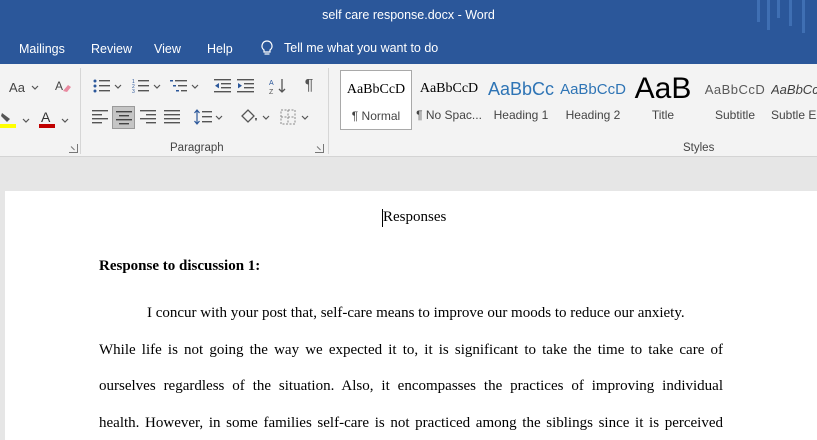  I want to click on align-right-button, so click(148, 117).